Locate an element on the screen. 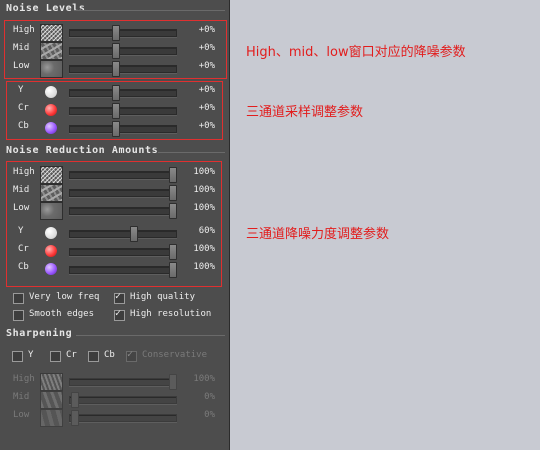  noise-level-row-low: Low +0% is located at coordinates (114, 69).